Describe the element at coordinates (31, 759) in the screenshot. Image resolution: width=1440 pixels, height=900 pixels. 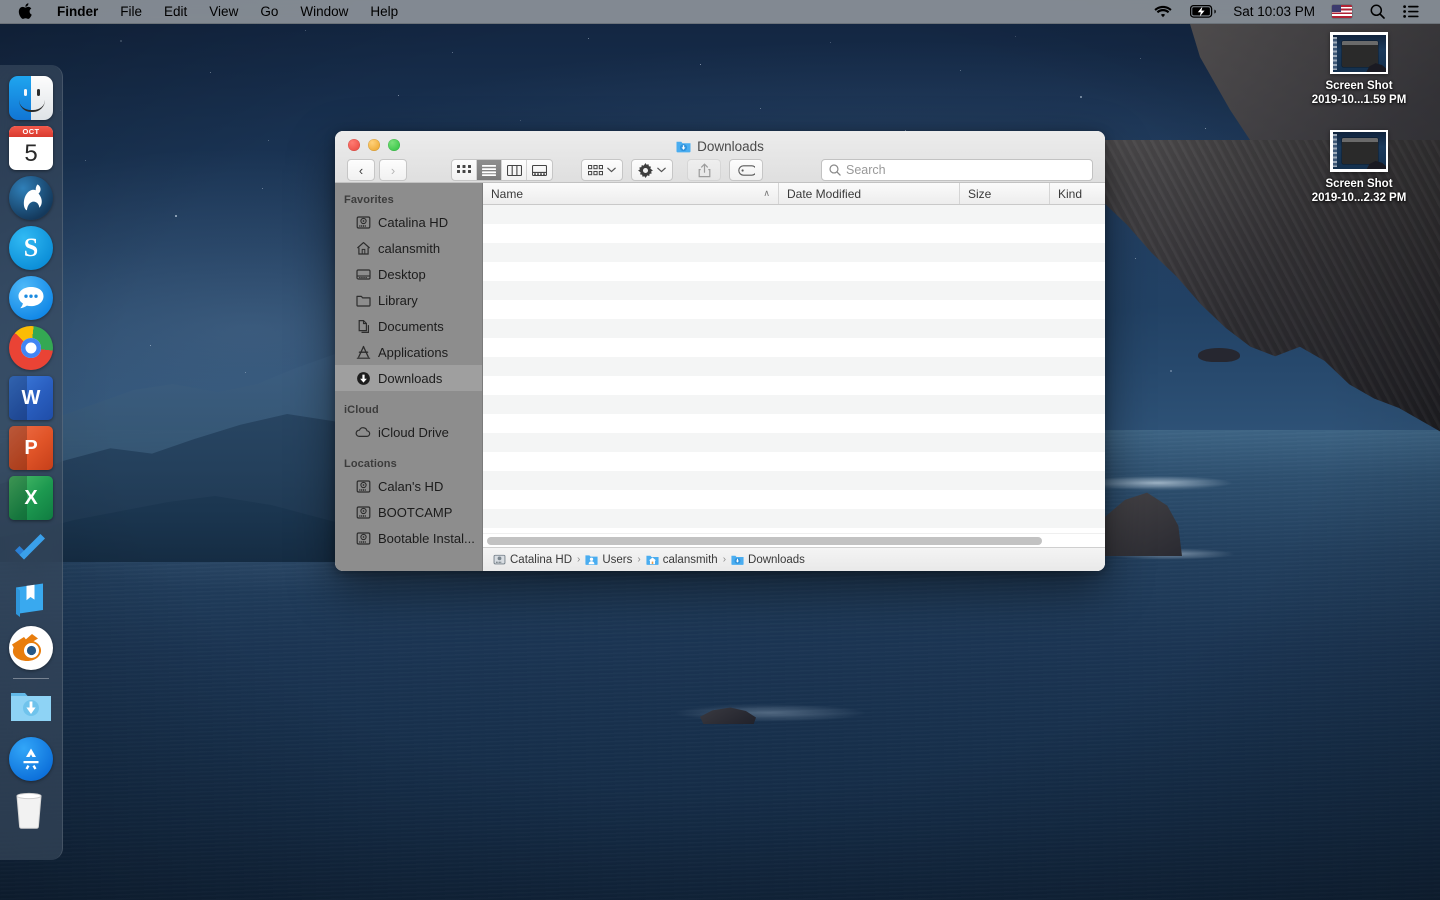
I see `dock-item-app-store` at that location.